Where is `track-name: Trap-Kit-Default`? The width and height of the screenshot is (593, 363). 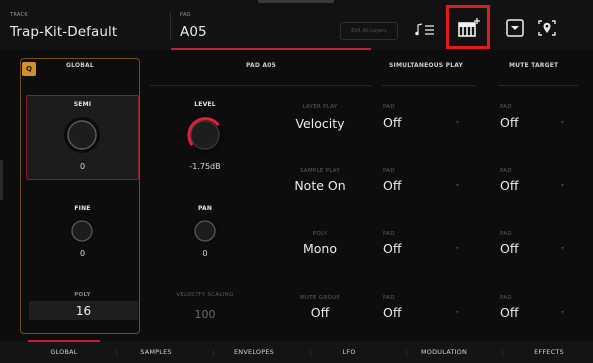
track-name: Trap-Kit-Default is located at coordinates (64, 32).